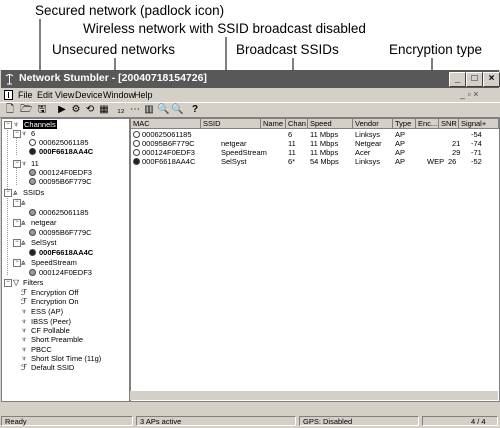  I want to click on row-1-mac: 00095B6F779C, so click(168, 143).